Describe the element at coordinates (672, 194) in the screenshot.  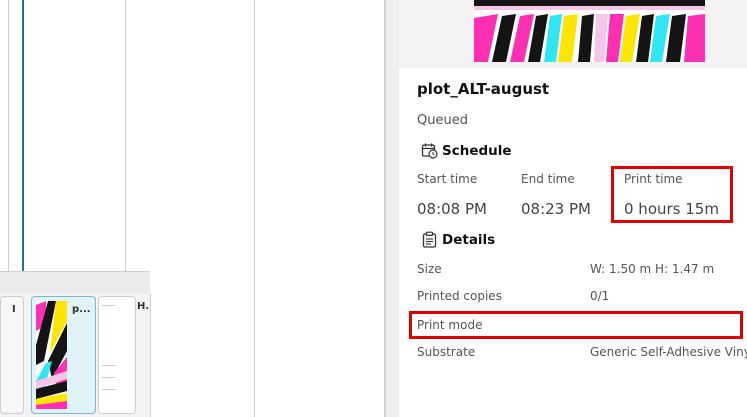
I see `print-time-highlight` at that location.